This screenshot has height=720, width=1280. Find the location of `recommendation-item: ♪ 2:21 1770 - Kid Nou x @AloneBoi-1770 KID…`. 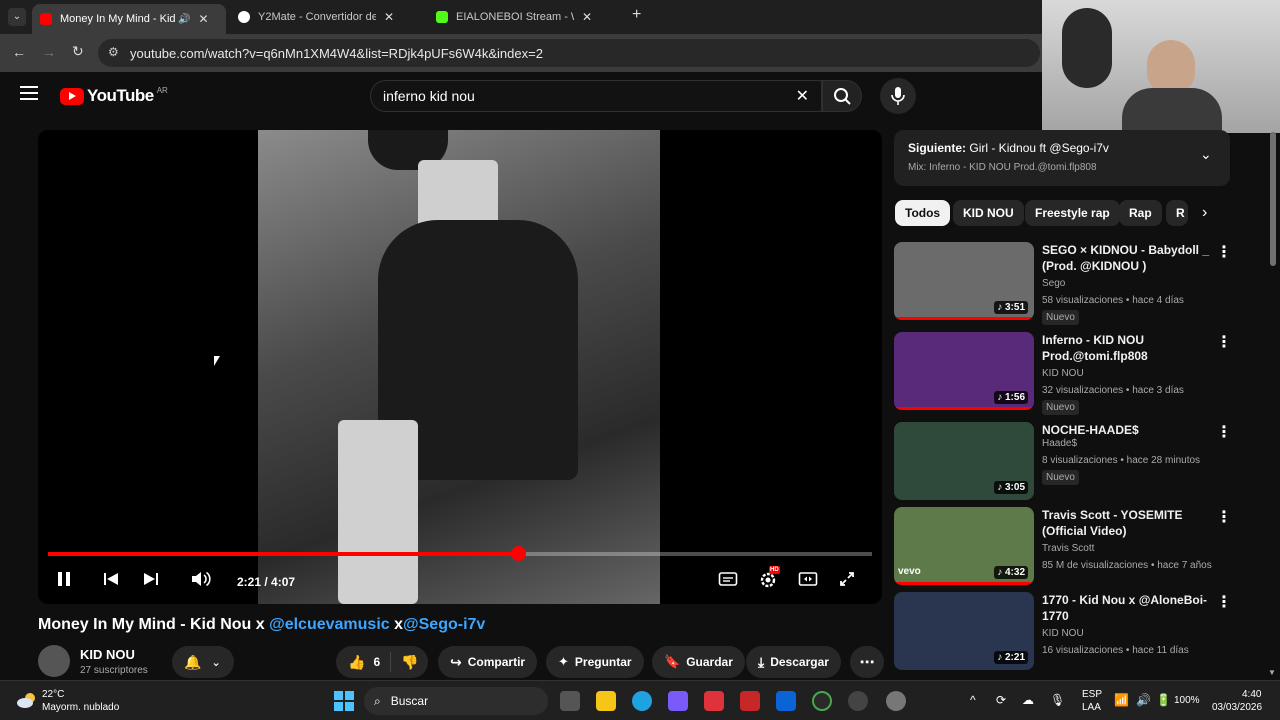

recommendation-item: ♪ 2:21 1770 - Kid Nou x @AloneBoi-1770 KID… is located at coordinates (1064, 632).